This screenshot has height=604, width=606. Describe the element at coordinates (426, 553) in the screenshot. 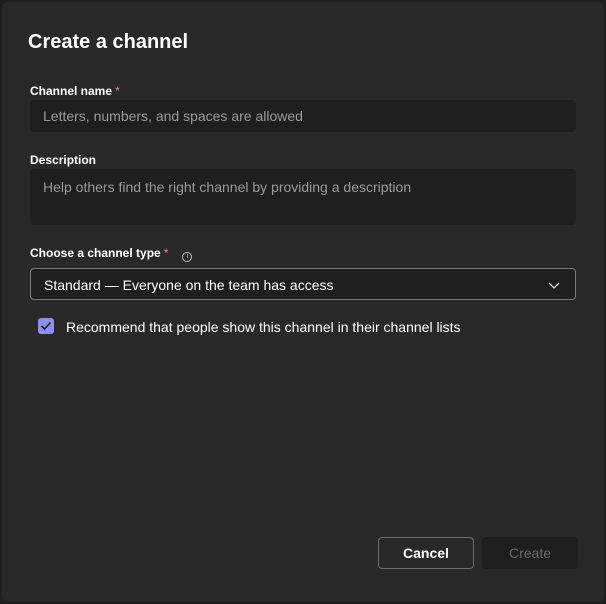

I see `cancel-button: Cancel` at that location.